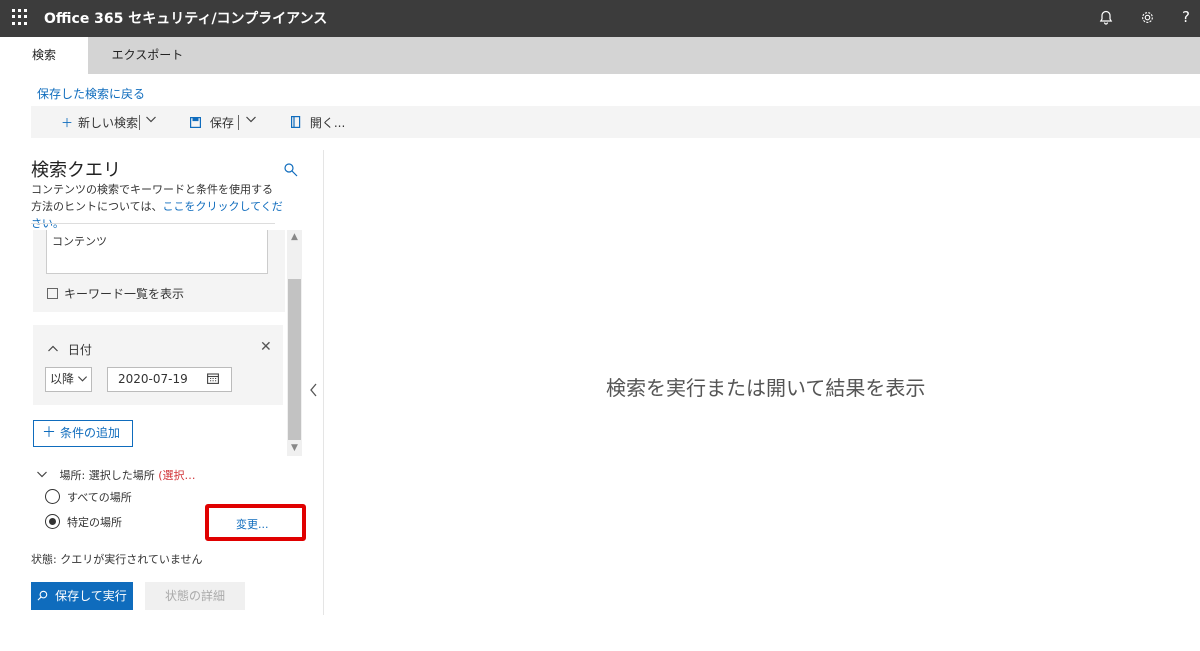 The width and height of the screenshot is (1200, 651). I want to click on keyword-input: コンテンツ, so click(157, 252).